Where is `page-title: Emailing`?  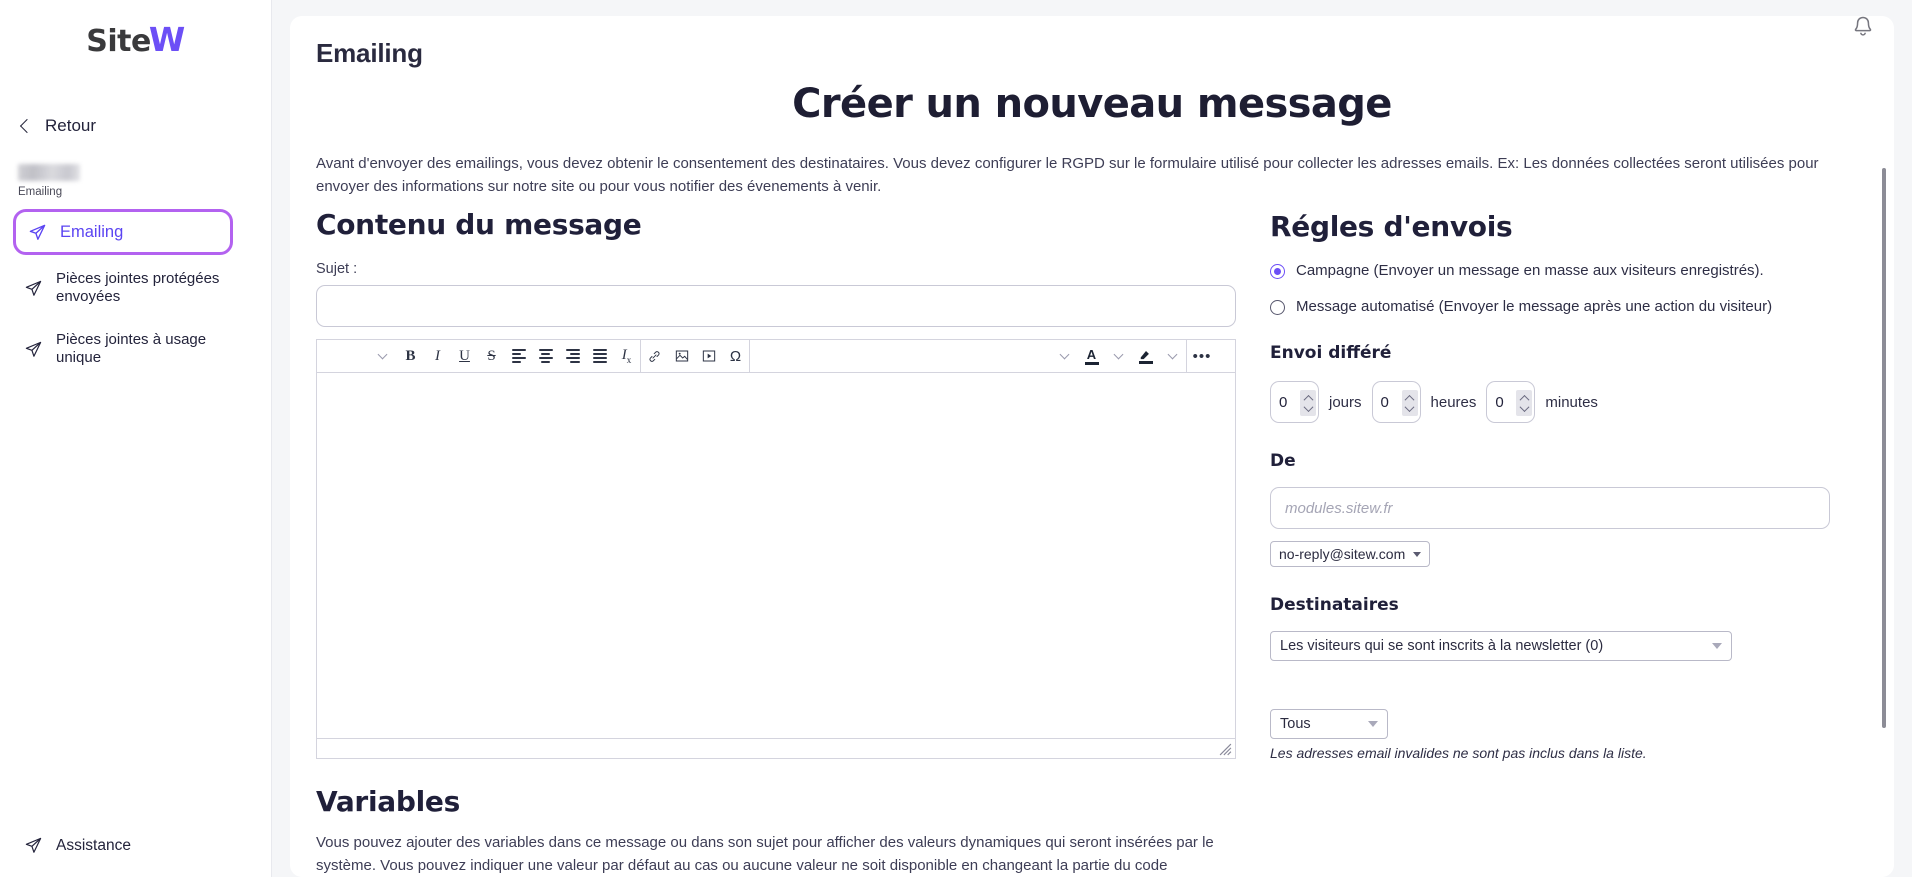 page-title: Emailing is located at coordinates (369, 53).